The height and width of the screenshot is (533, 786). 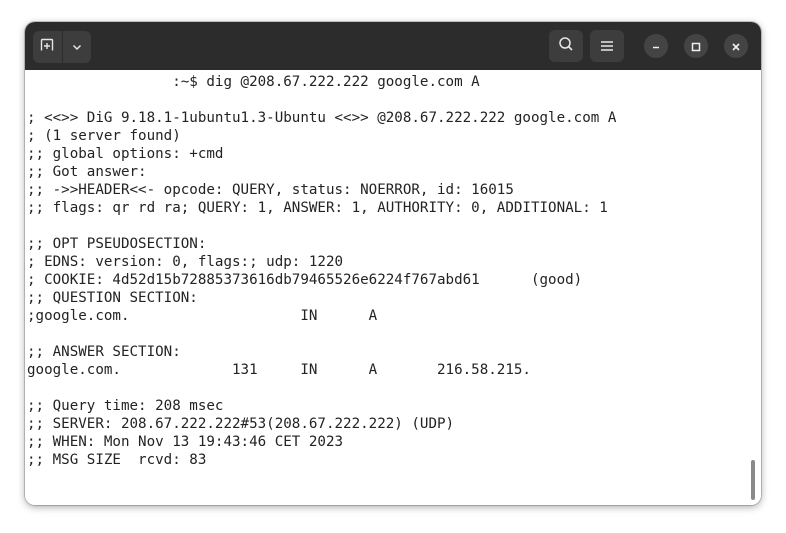 What do you see at coordinates (117, 460) in the screenshot?
I see `terminal-line: ;; MSG SIZE rcvd: 83` at bounding box center [117, 460].